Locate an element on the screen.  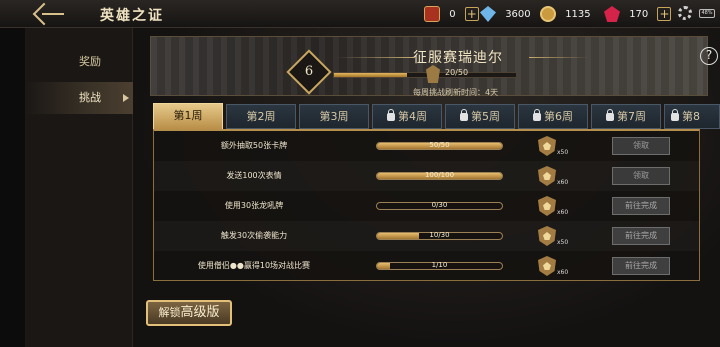
top-bar: 英雄之证 0 + 3600 1135 170 + 48% is located at coordinates (360, 14).